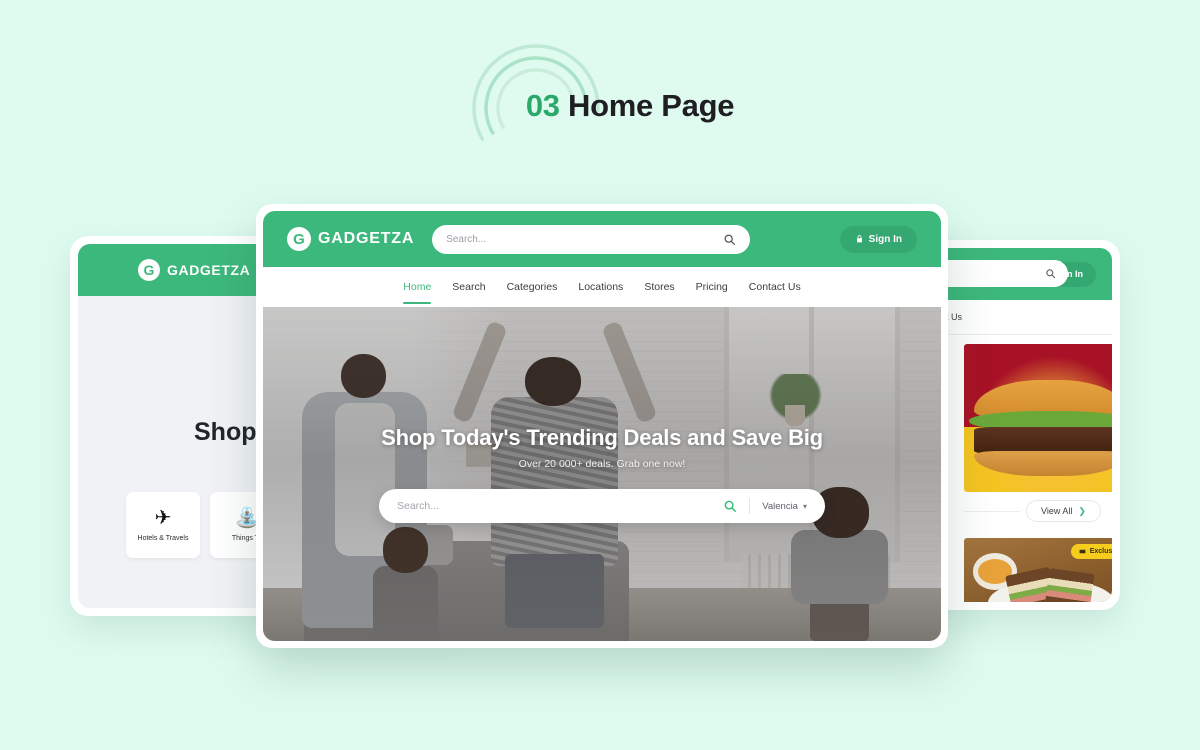  What do you see at coordinates (602, 506) in the screenshot?
I see `hero-search-bar: Search... Valencia ▾` at bounding box center [602, 506].